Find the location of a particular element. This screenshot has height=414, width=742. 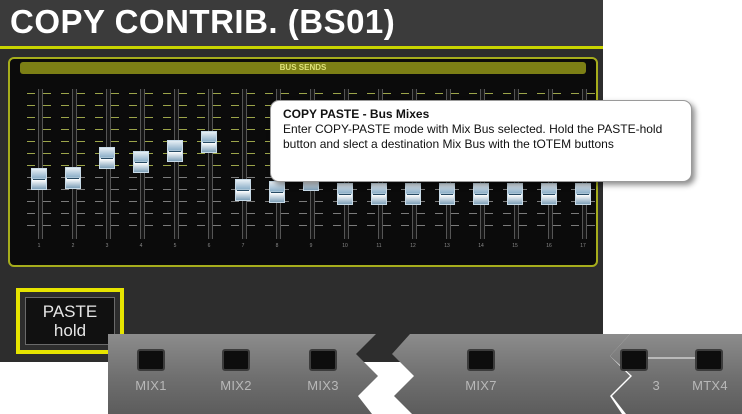

bus-sends-header: BUS SENDS is located at coordinates (303, 68).